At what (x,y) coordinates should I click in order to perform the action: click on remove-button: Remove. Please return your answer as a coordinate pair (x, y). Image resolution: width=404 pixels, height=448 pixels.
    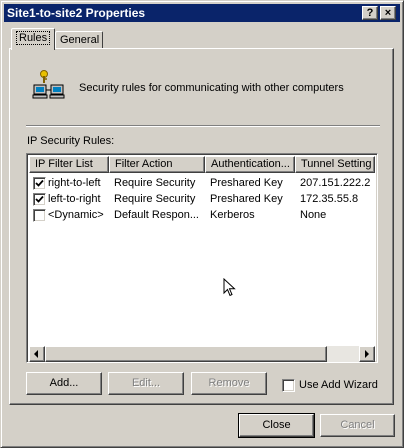
    Looking at the image, I should click on (229, 383).